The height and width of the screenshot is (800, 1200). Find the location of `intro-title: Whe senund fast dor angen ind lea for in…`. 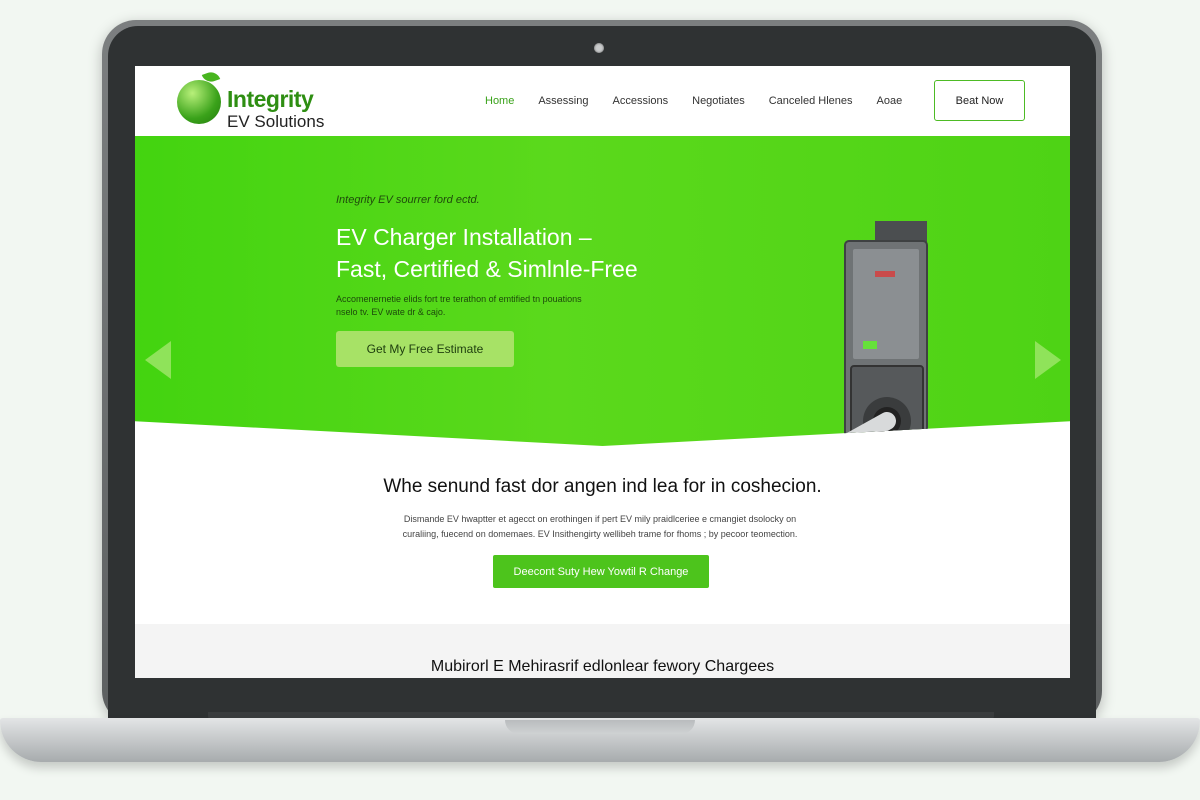

intro-title: Whe senund fast dor angen ind lea for in… is located at coordinates (602, 486).